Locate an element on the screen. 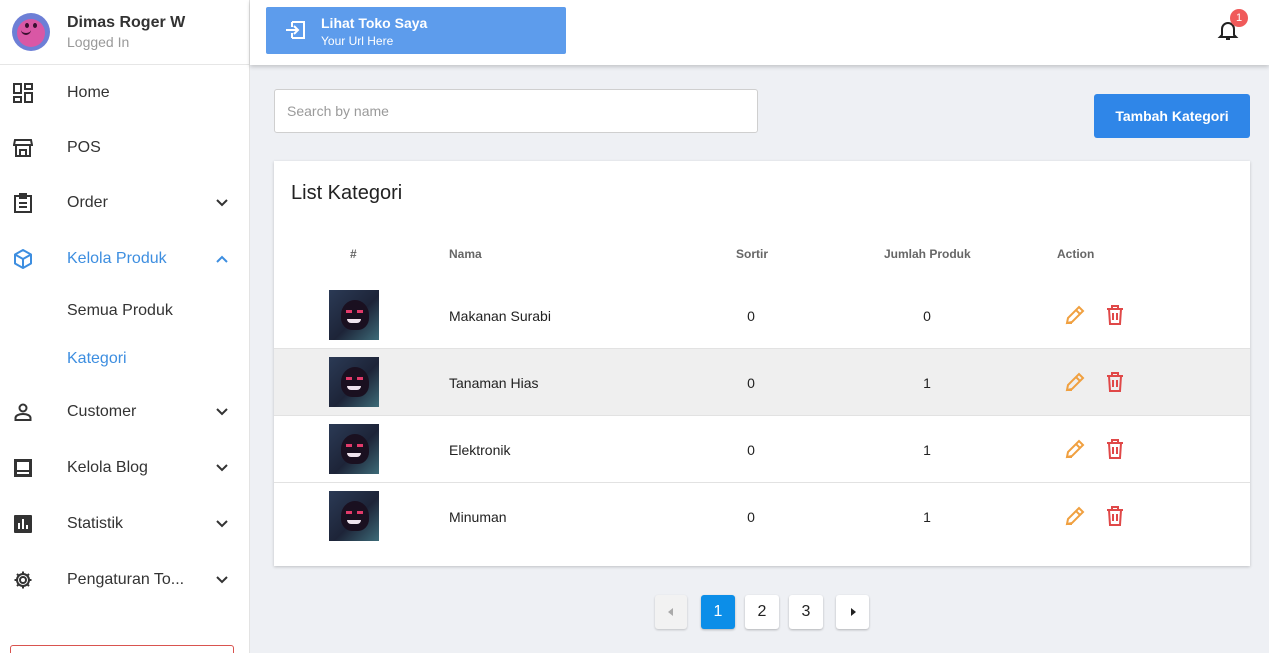  chart-icon is located at coordinates (23, 524).